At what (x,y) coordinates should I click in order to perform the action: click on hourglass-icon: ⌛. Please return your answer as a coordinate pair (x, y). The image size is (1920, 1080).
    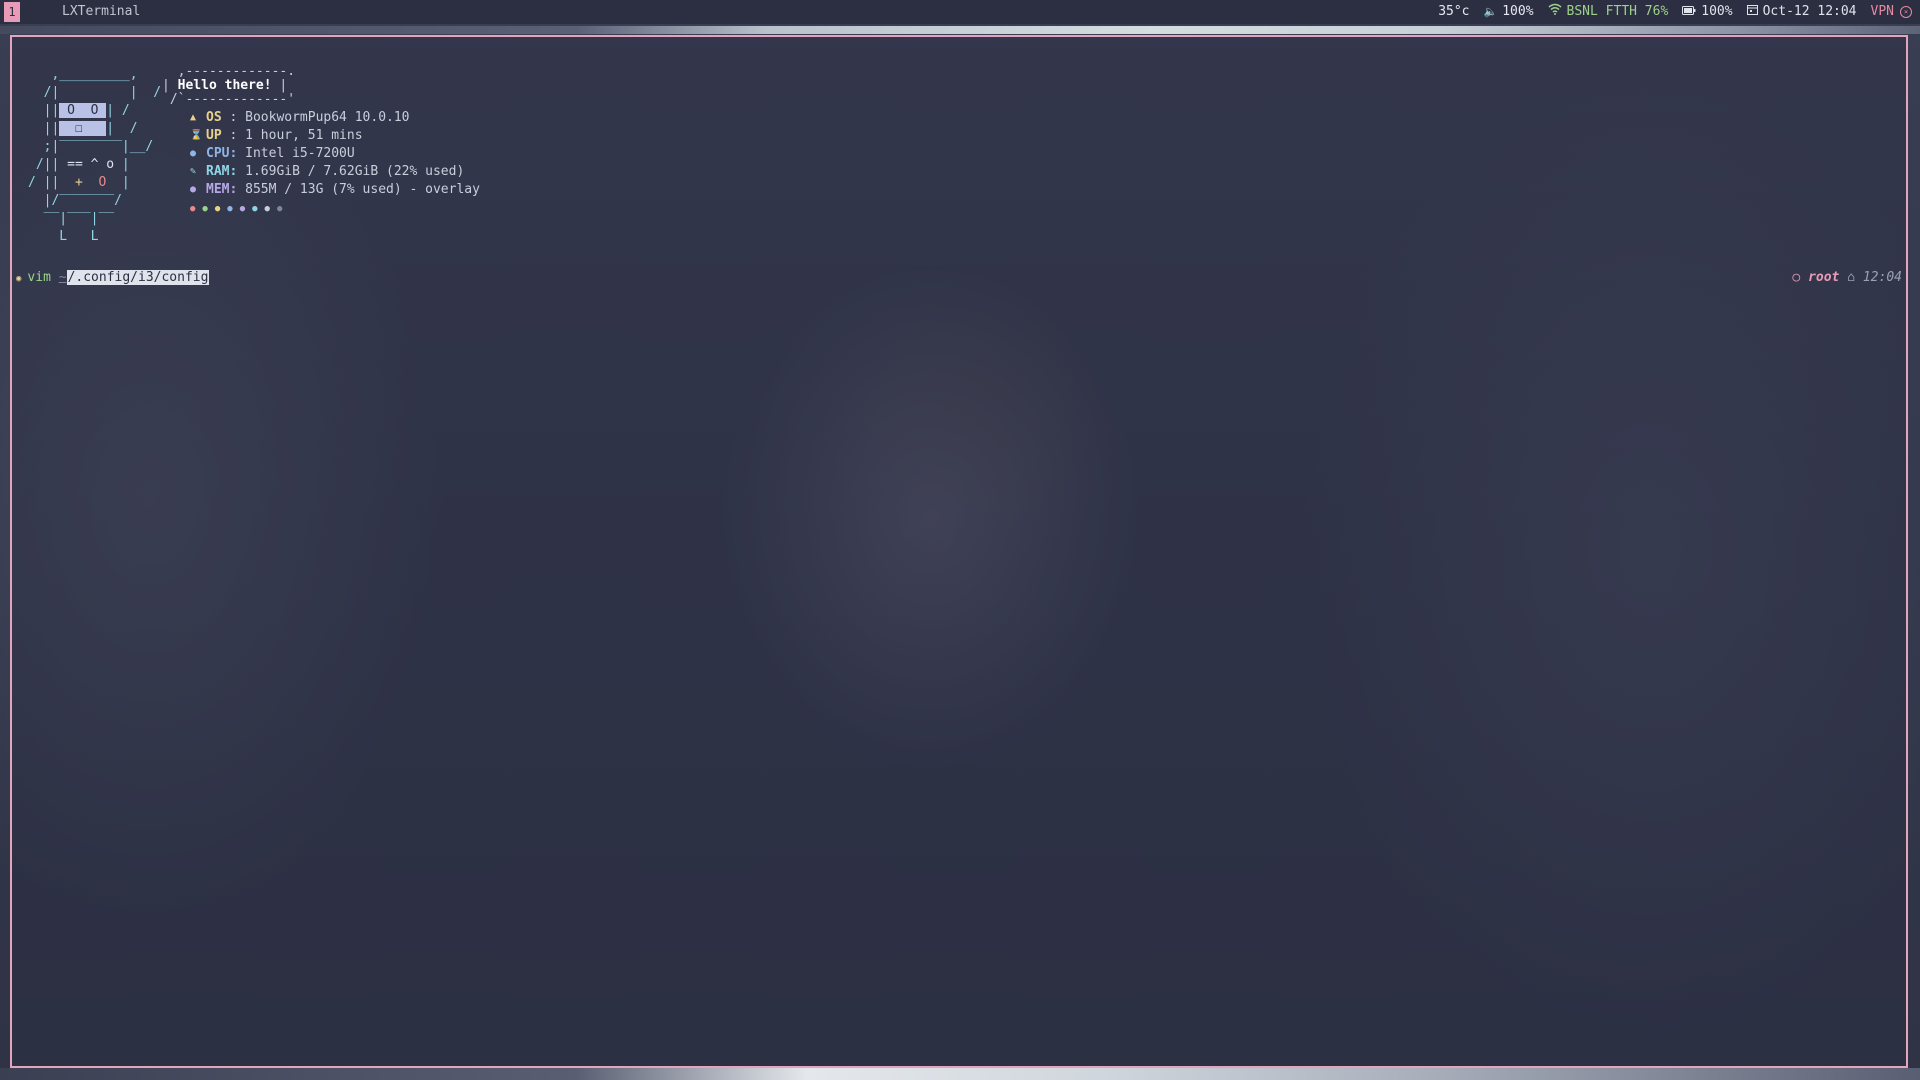
    Looking at the image, I should click on (196, 135).